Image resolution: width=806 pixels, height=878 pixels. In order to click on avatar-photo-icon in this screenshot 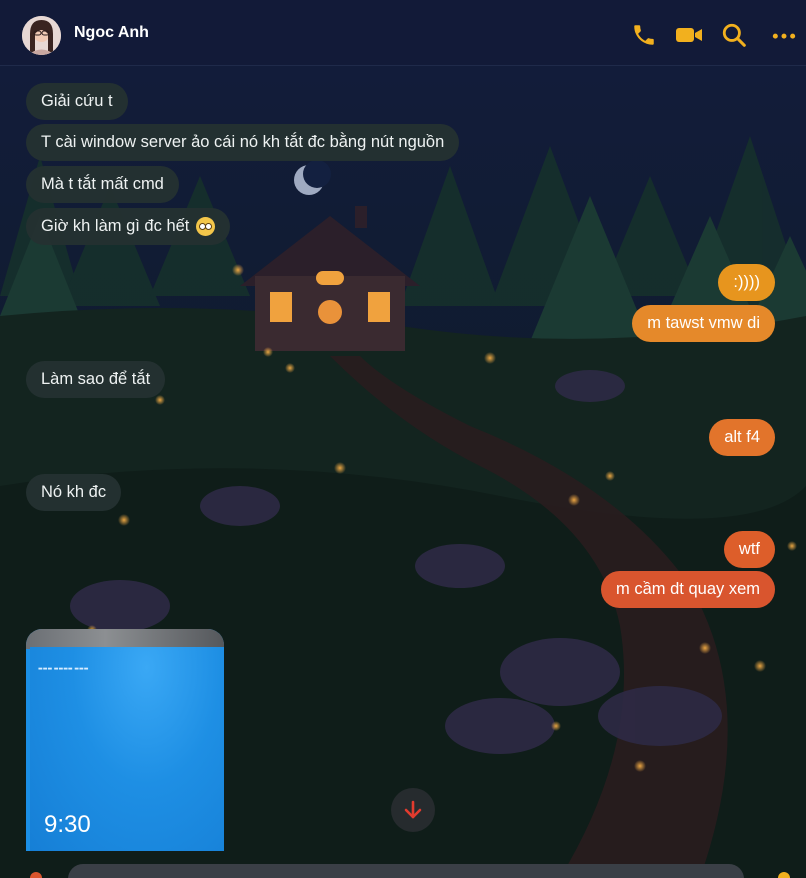, I will do `click(41, 35)`.